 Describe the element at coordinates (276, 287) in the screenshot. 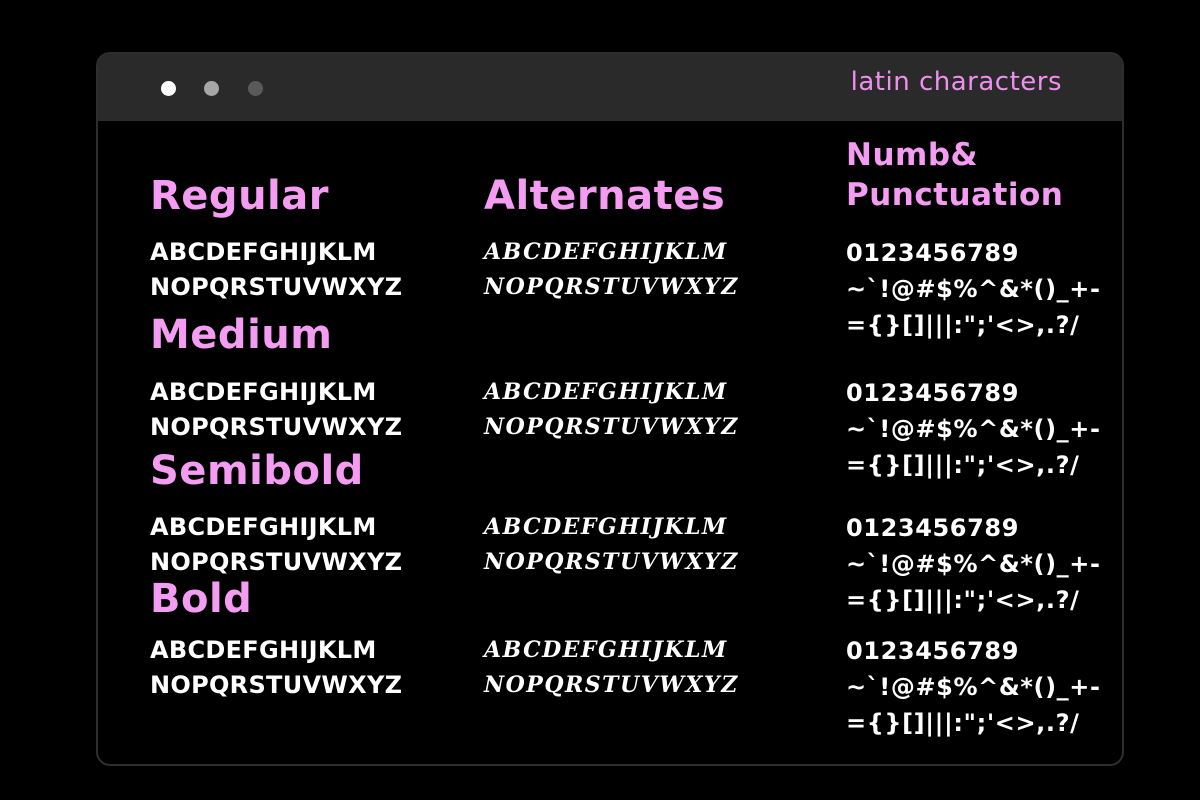

I see `regular-uppercase-line-2: NOPQRSTUVWXYZ` at that location.